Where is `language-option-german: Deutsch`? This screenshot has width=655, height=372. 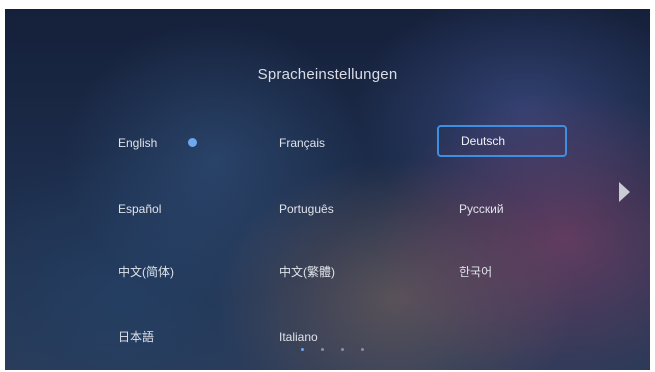
language-option-german: Deutsch is located at coordinates (502, 141).